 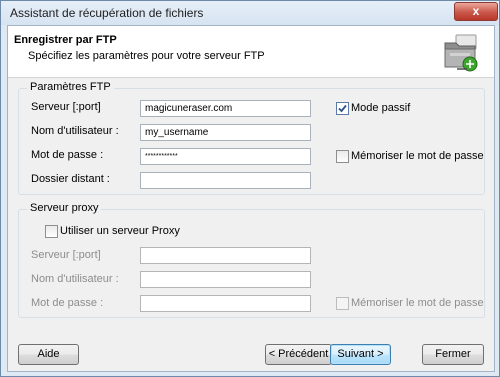 What do you see at coordinates (250, 13) in the screenshot?
I see `title-bar: Assistant de récupération de fichiers x` at bounding box center [250, 13].